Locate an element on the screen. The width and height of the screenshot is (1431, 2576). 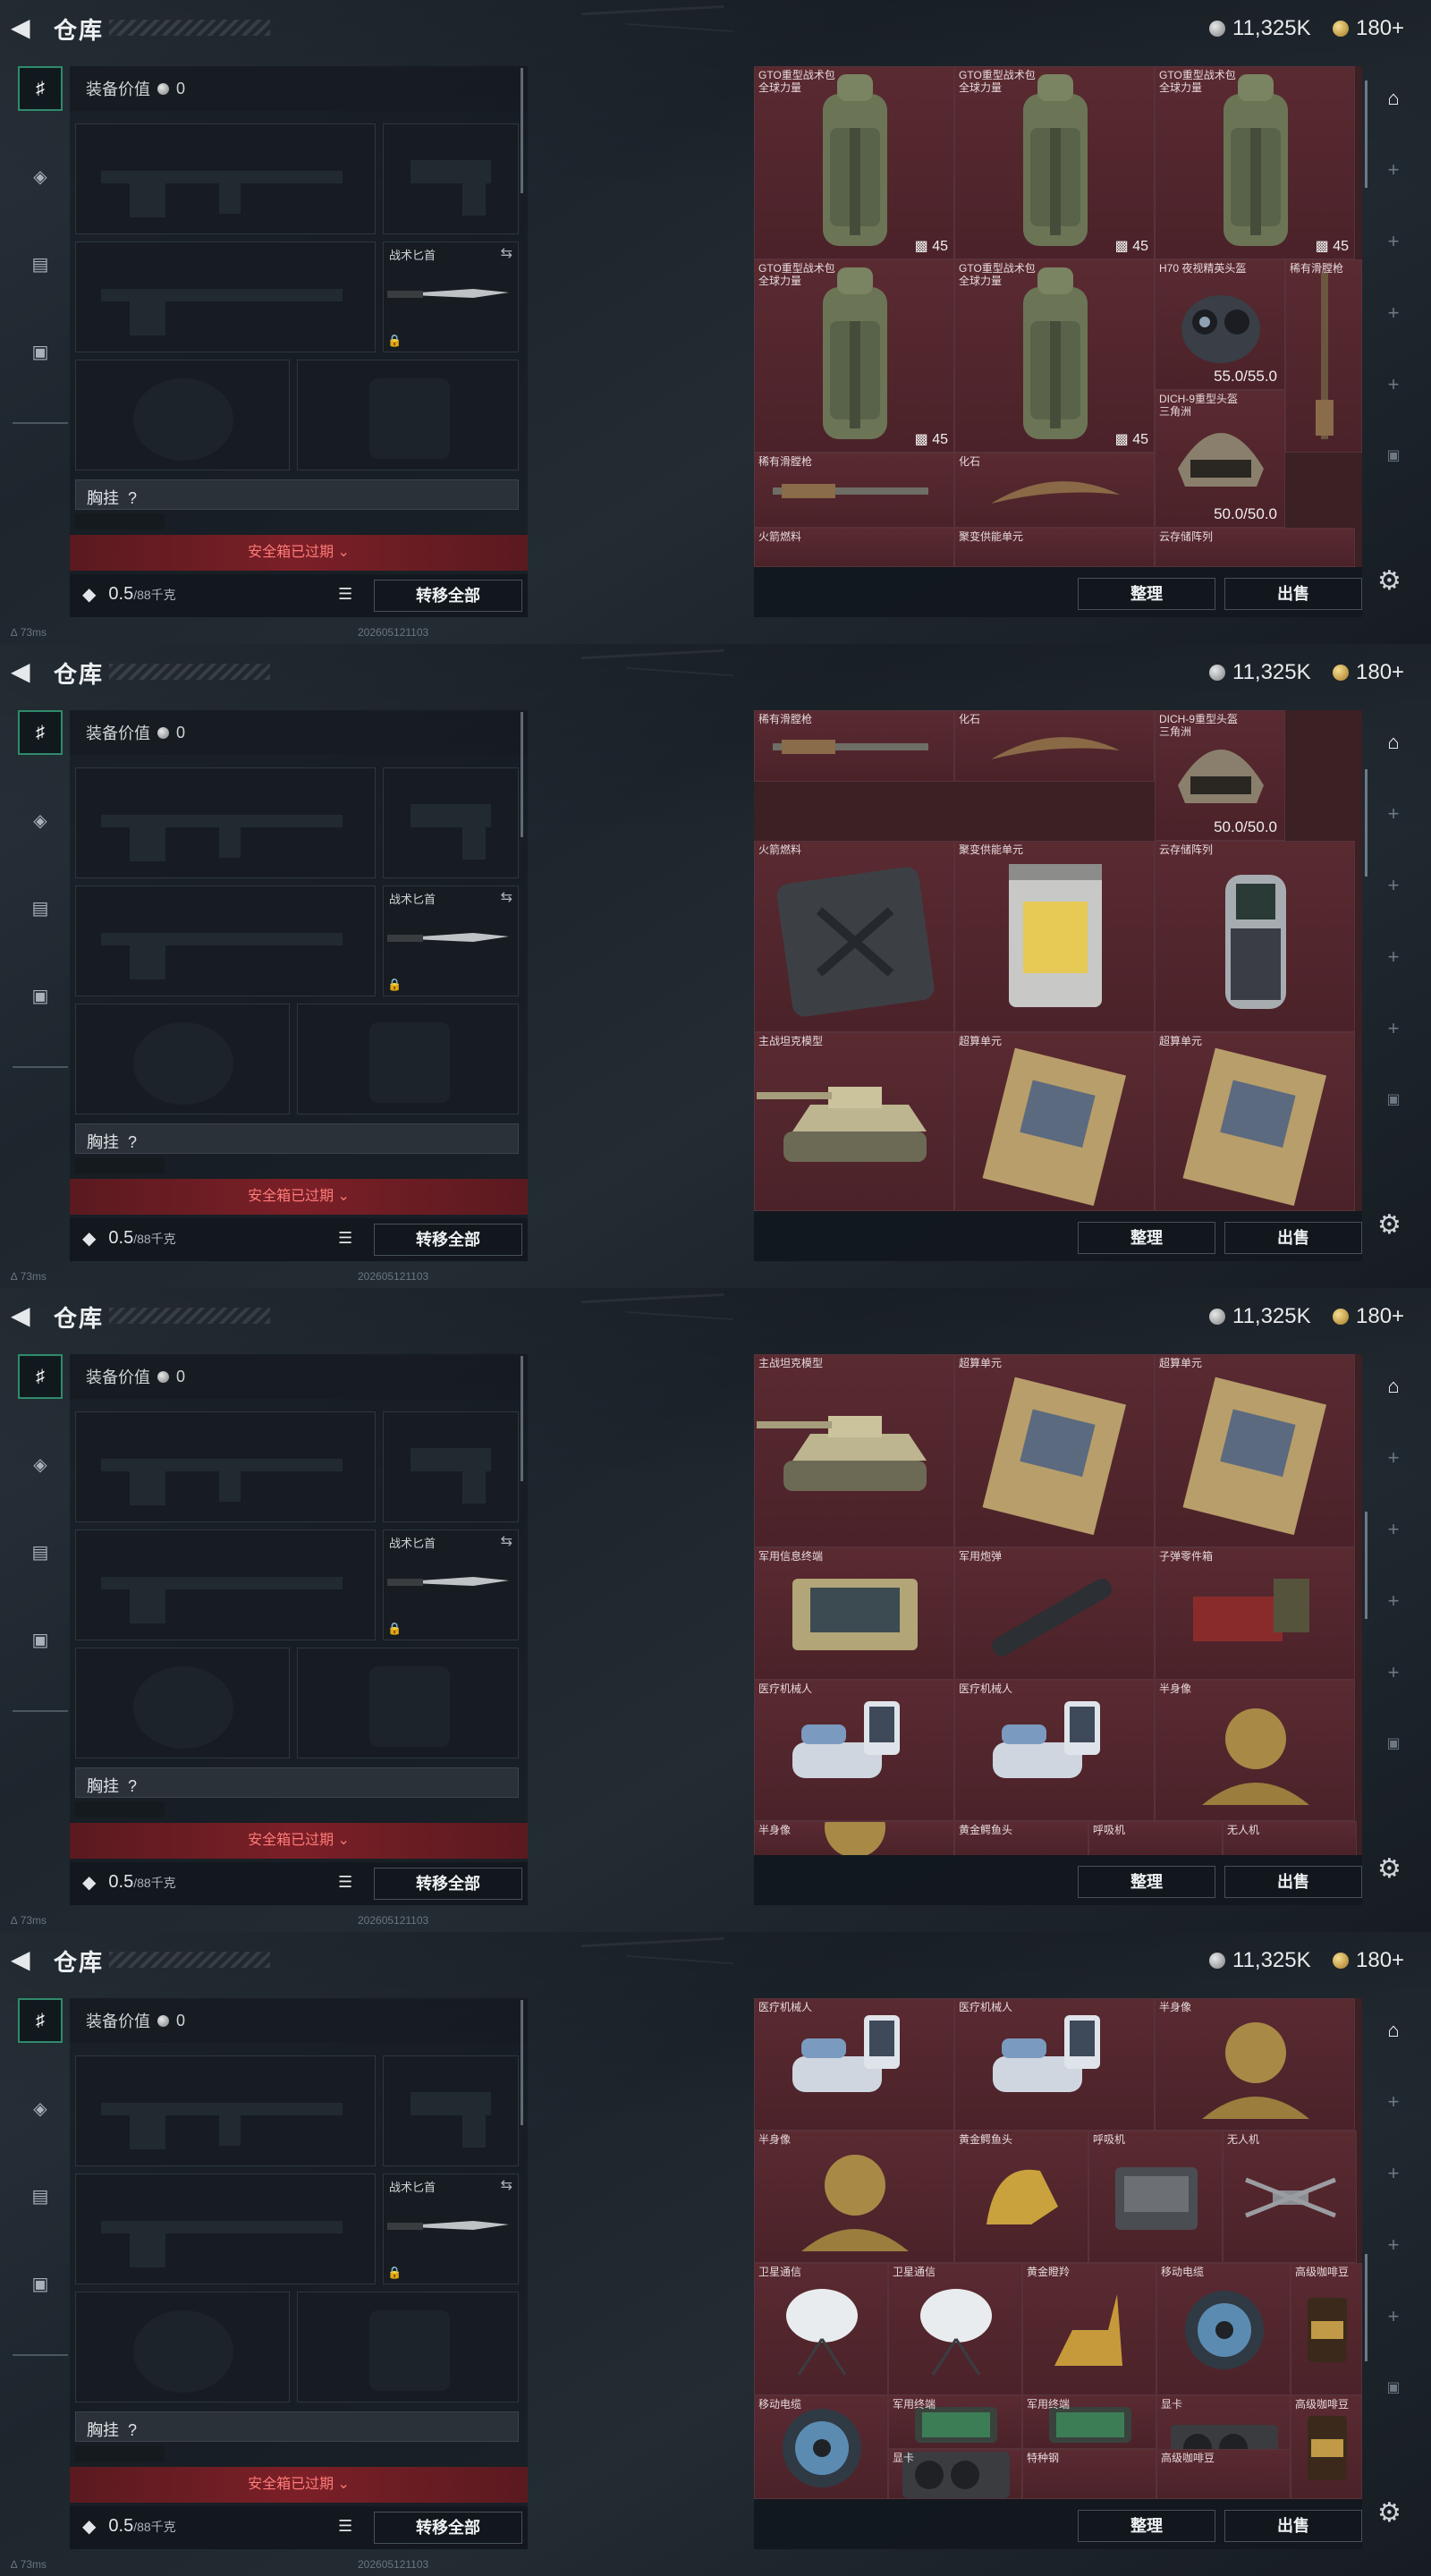
stash-item: 特种钢 is located at coordinates (1089, 2474).